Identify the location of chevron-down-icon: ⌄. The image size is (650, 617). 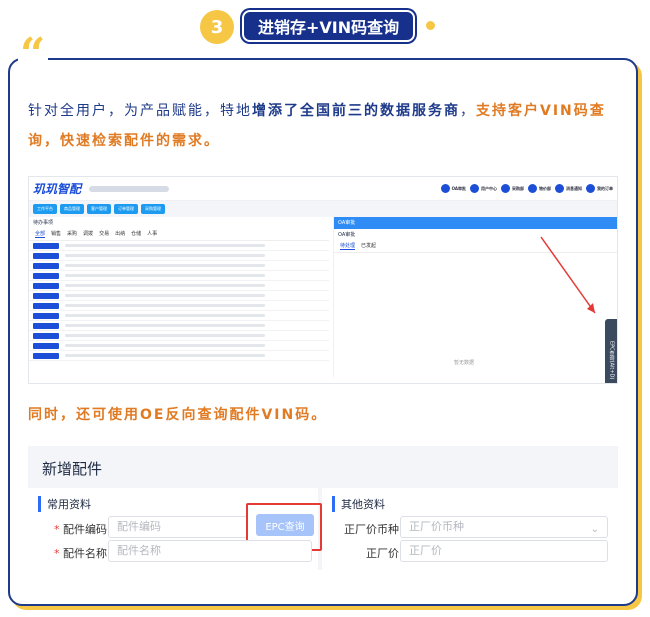
(594, 529).